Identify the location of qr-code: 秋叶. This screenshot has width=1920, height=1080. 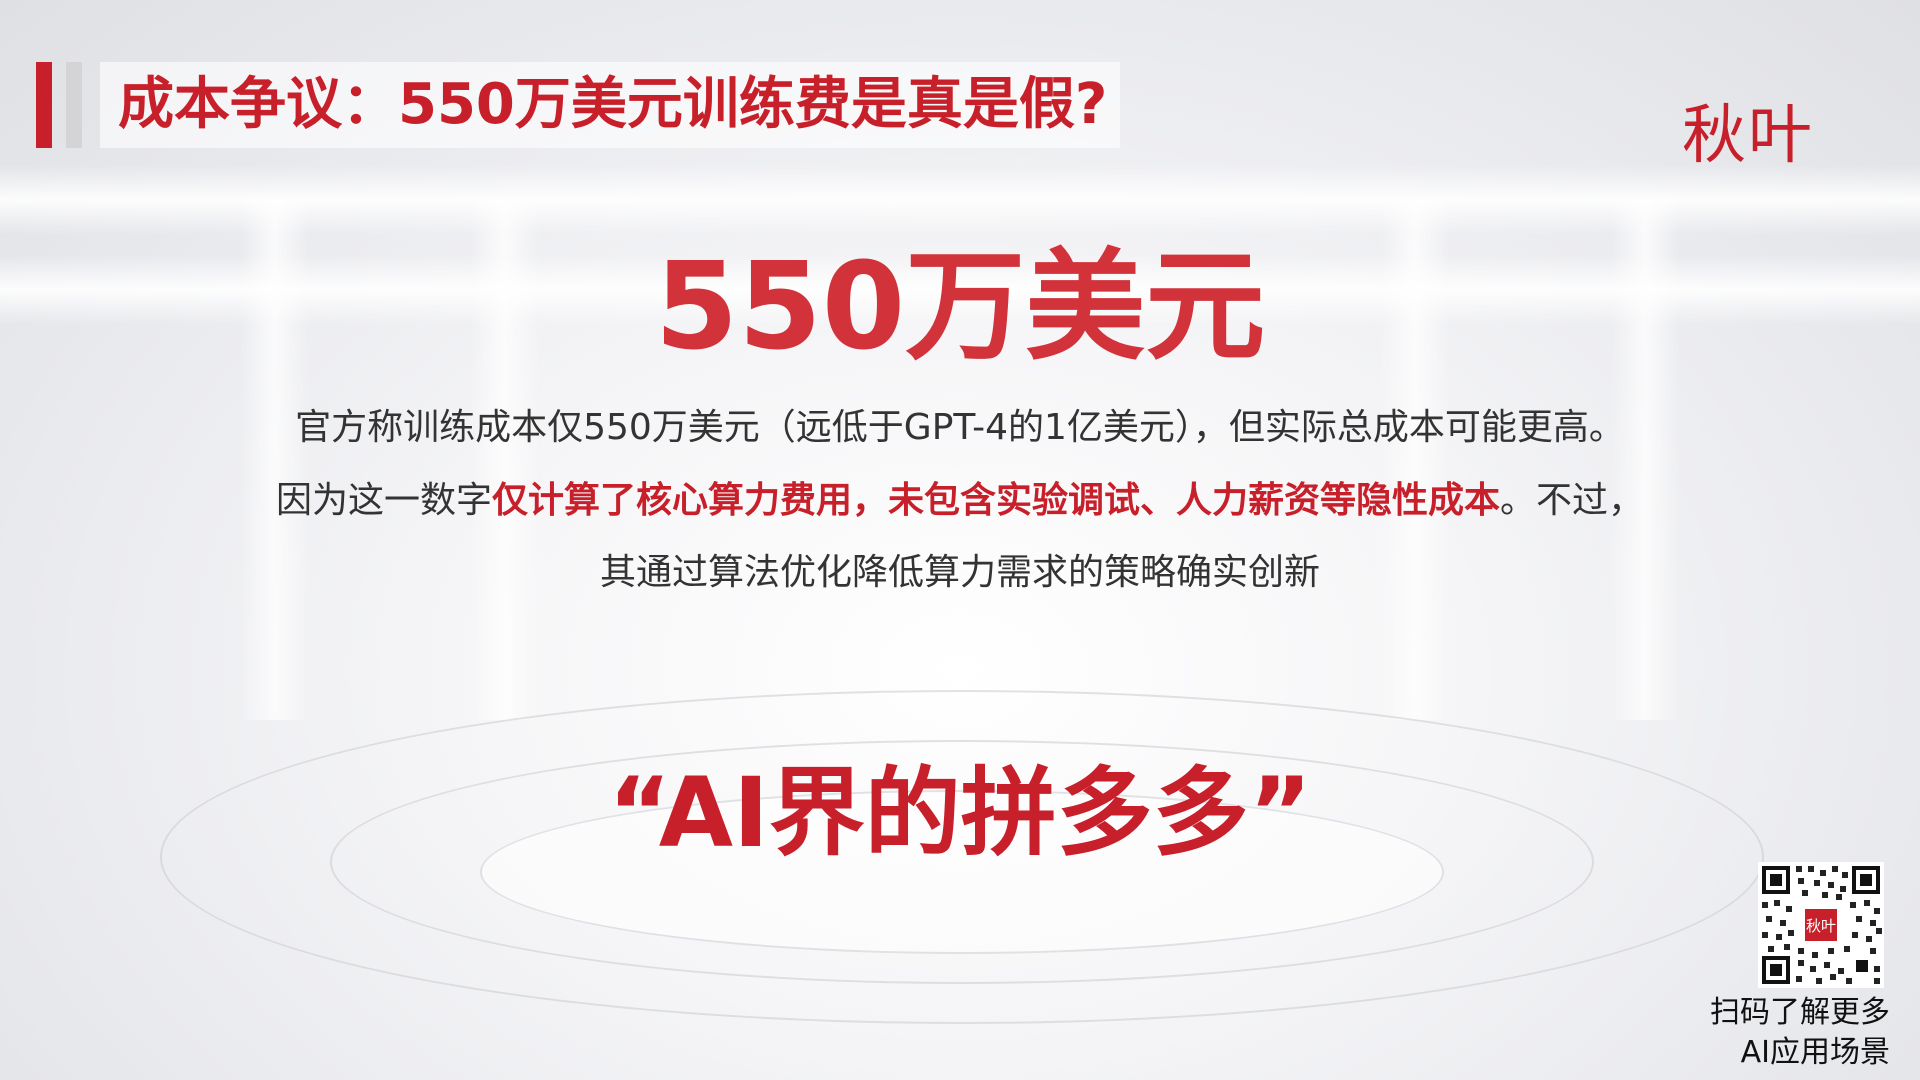
(1821, 925).